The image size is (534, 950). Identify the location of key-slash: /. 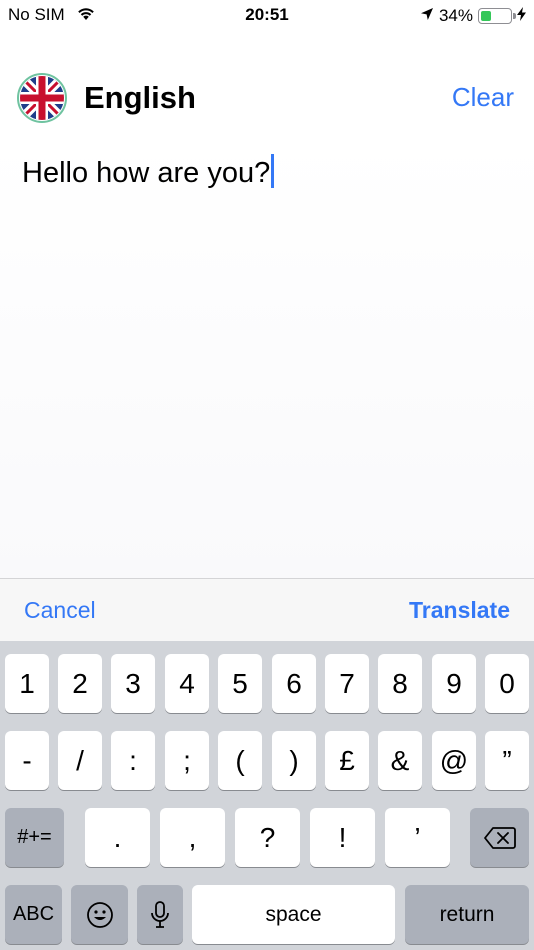
(80, 760).